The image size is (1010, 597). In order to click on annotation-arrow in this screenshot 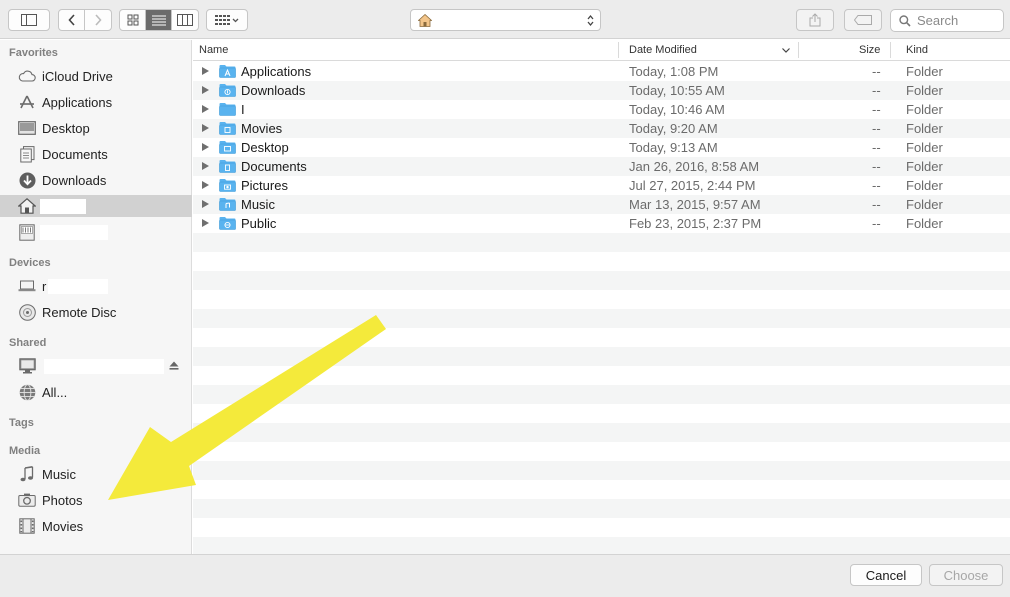, I will do `click(247, 407)`.